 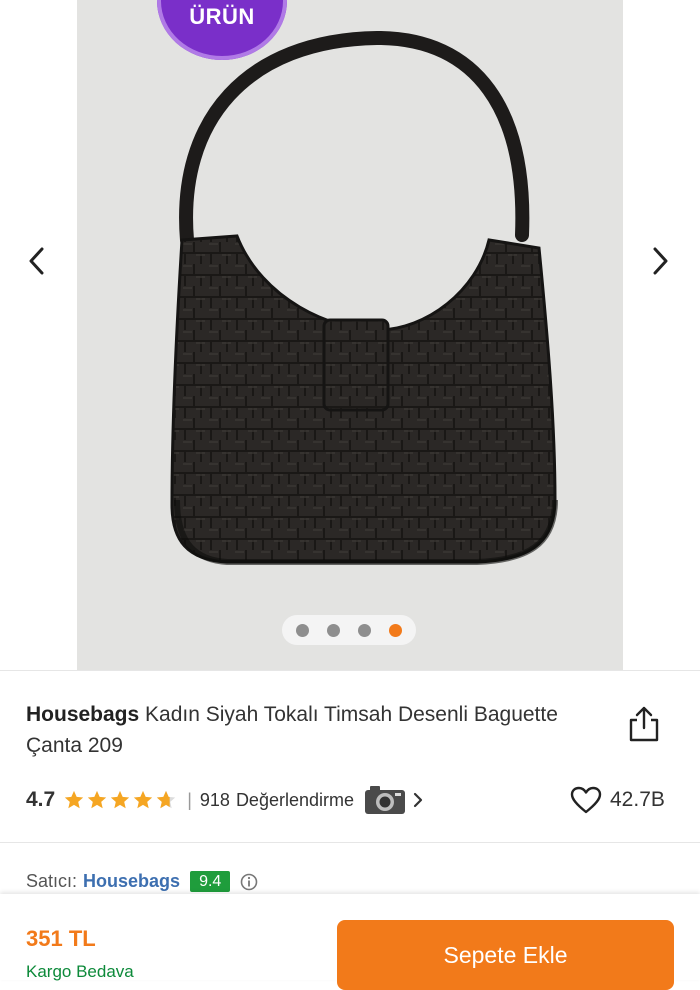 I want to click on add-to-cart-label: Sepete Ekle, so click(x=505, y=954).